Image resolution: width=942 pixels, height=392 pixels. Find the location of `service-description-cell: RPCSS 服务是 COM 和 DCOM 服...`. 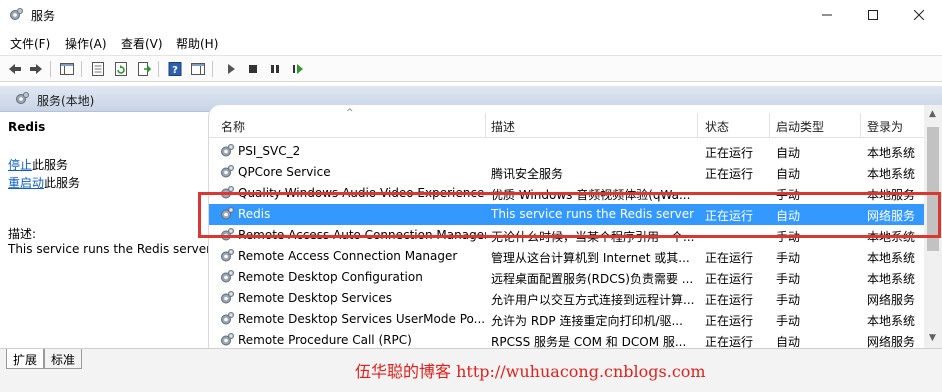

service-description-cell: RPCSS 服务是 COM 和 DCOM 服... is located at coordinates (589, 341).